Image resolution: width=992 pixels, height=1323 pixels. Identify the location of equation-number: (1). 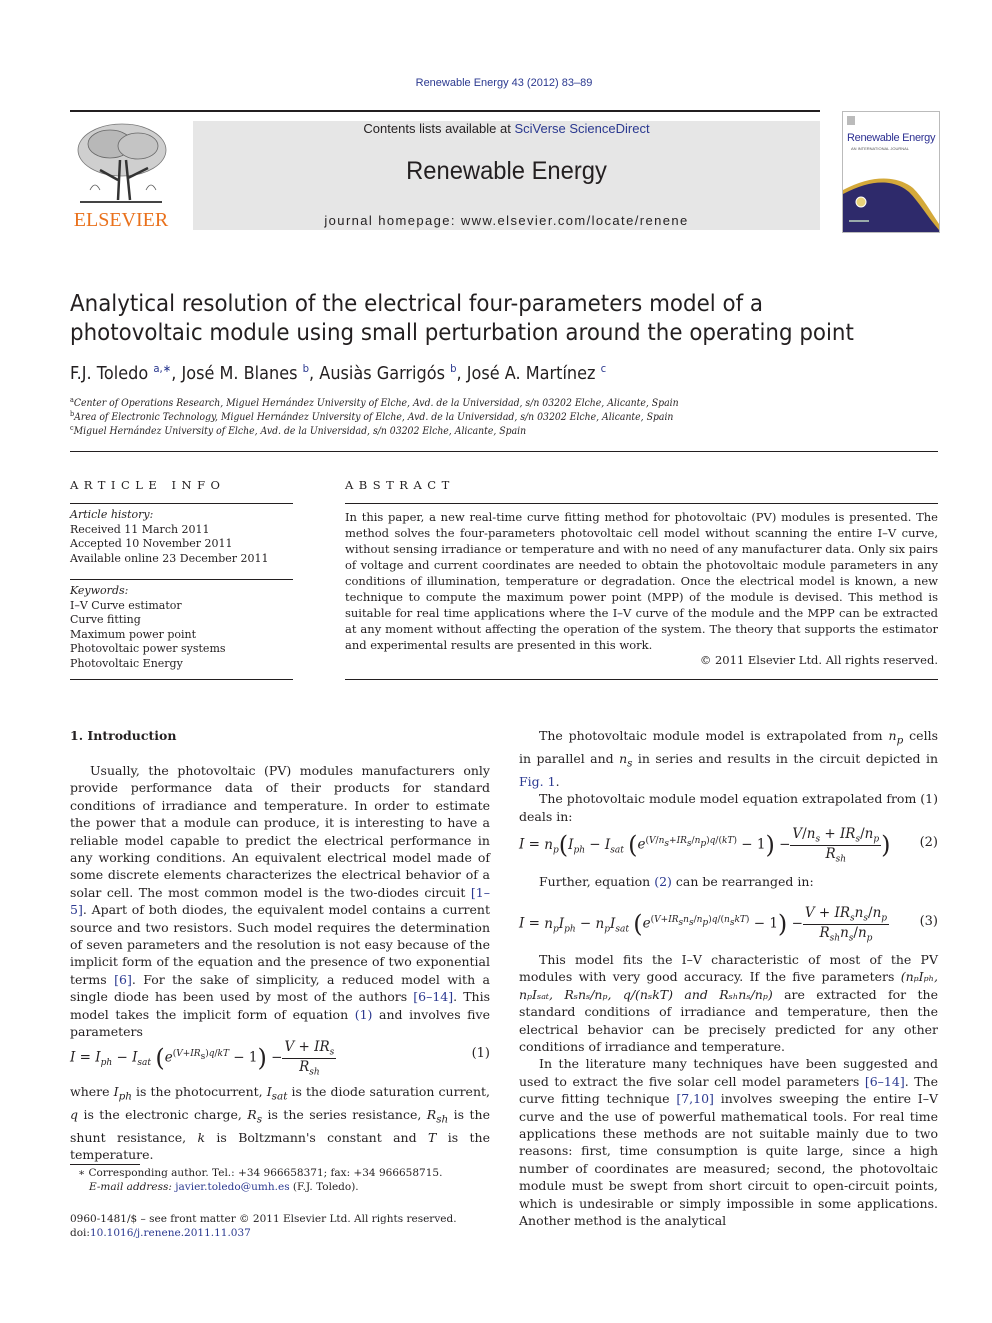
(480, 1053).